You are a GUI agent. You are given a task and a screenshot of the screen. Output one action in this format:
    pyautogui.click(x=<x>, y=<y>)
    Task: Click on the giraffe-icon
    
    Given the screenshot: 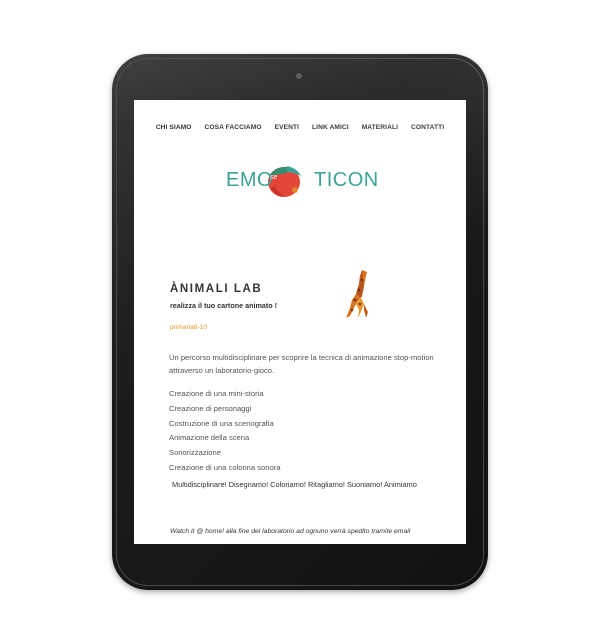 What is the action you would take?
    pyautogui.click(x=357, y=294)
    